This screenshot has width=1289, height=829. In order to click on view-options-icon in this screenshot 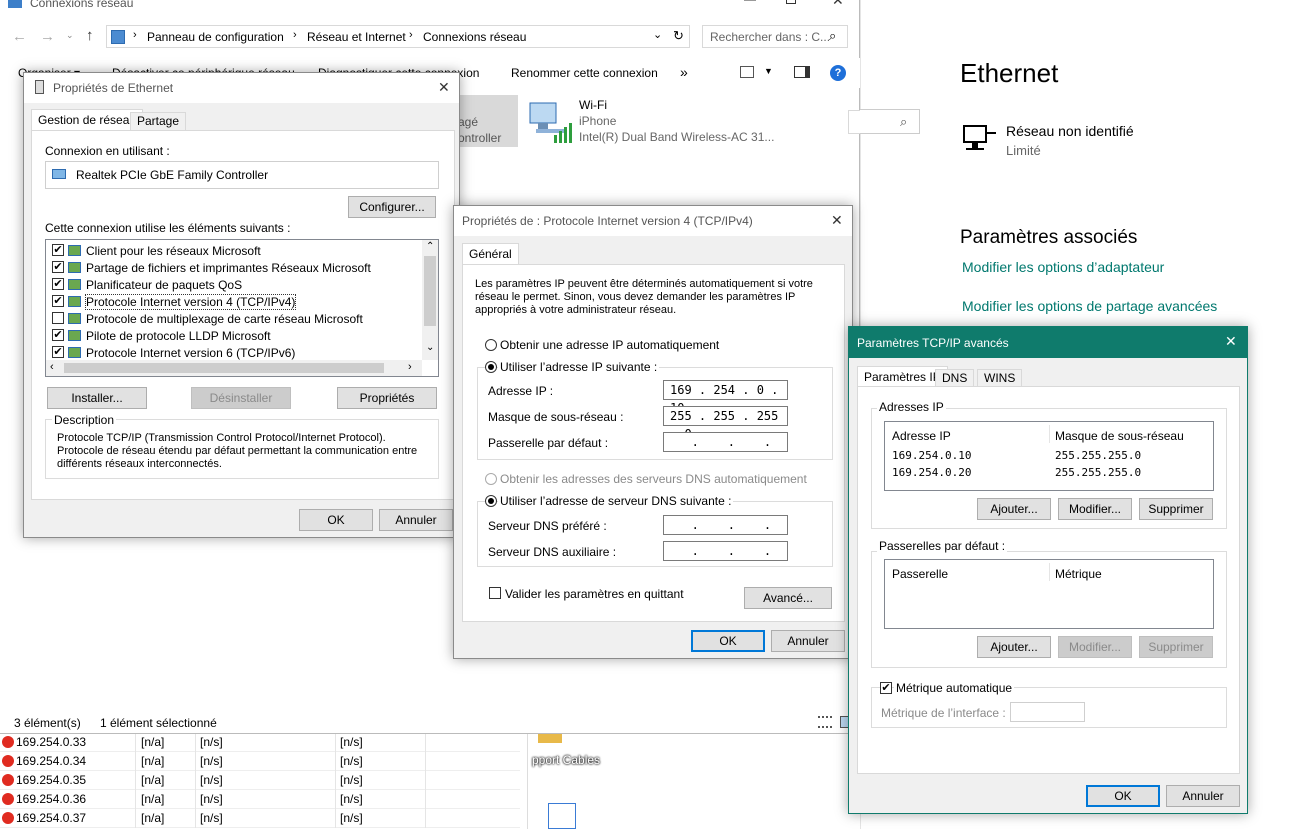, I will do `click(747, 72)`.